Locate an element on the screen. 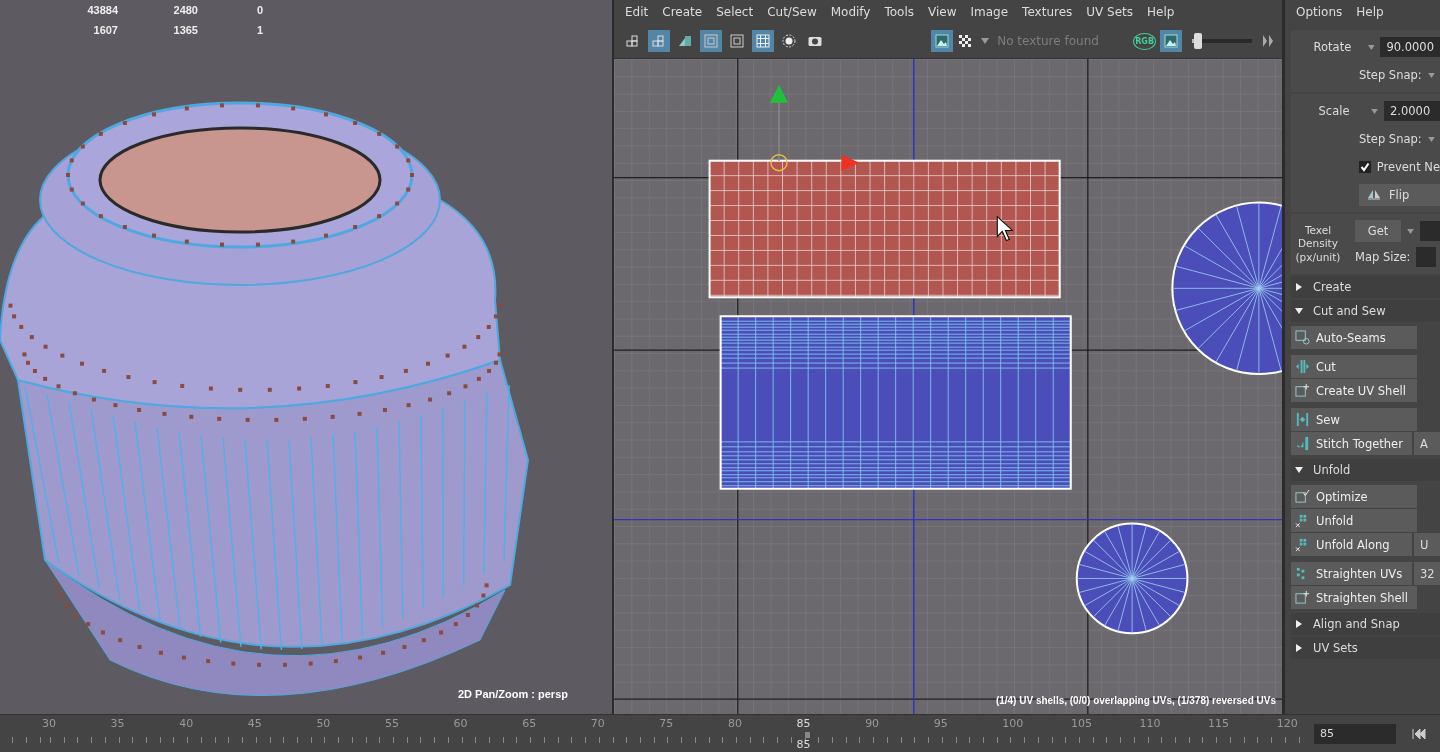 The image size is (1440, 752). current-frame-marker is located at coordinates (807, 735).